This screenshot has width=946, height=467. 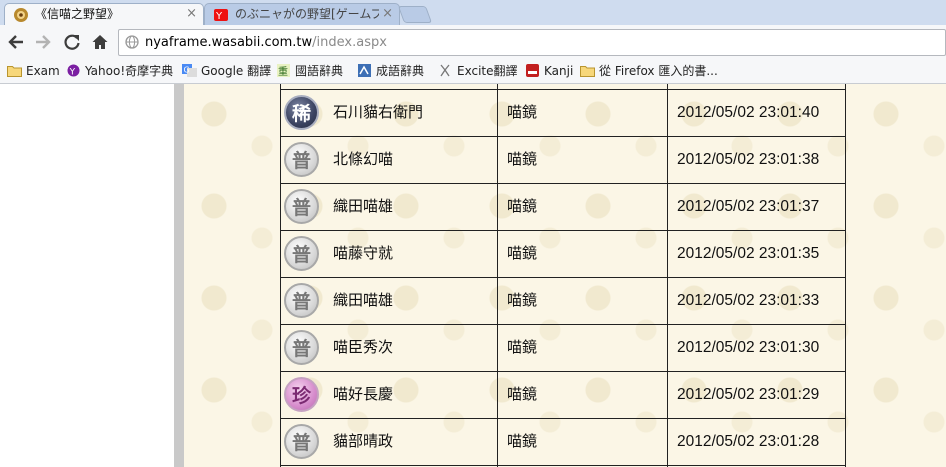 What do you see at coordinates (748, 441) in the screenshot?
I see `timestamp: 2012/05/02 23:01:28` at bounding box center [748, 441].